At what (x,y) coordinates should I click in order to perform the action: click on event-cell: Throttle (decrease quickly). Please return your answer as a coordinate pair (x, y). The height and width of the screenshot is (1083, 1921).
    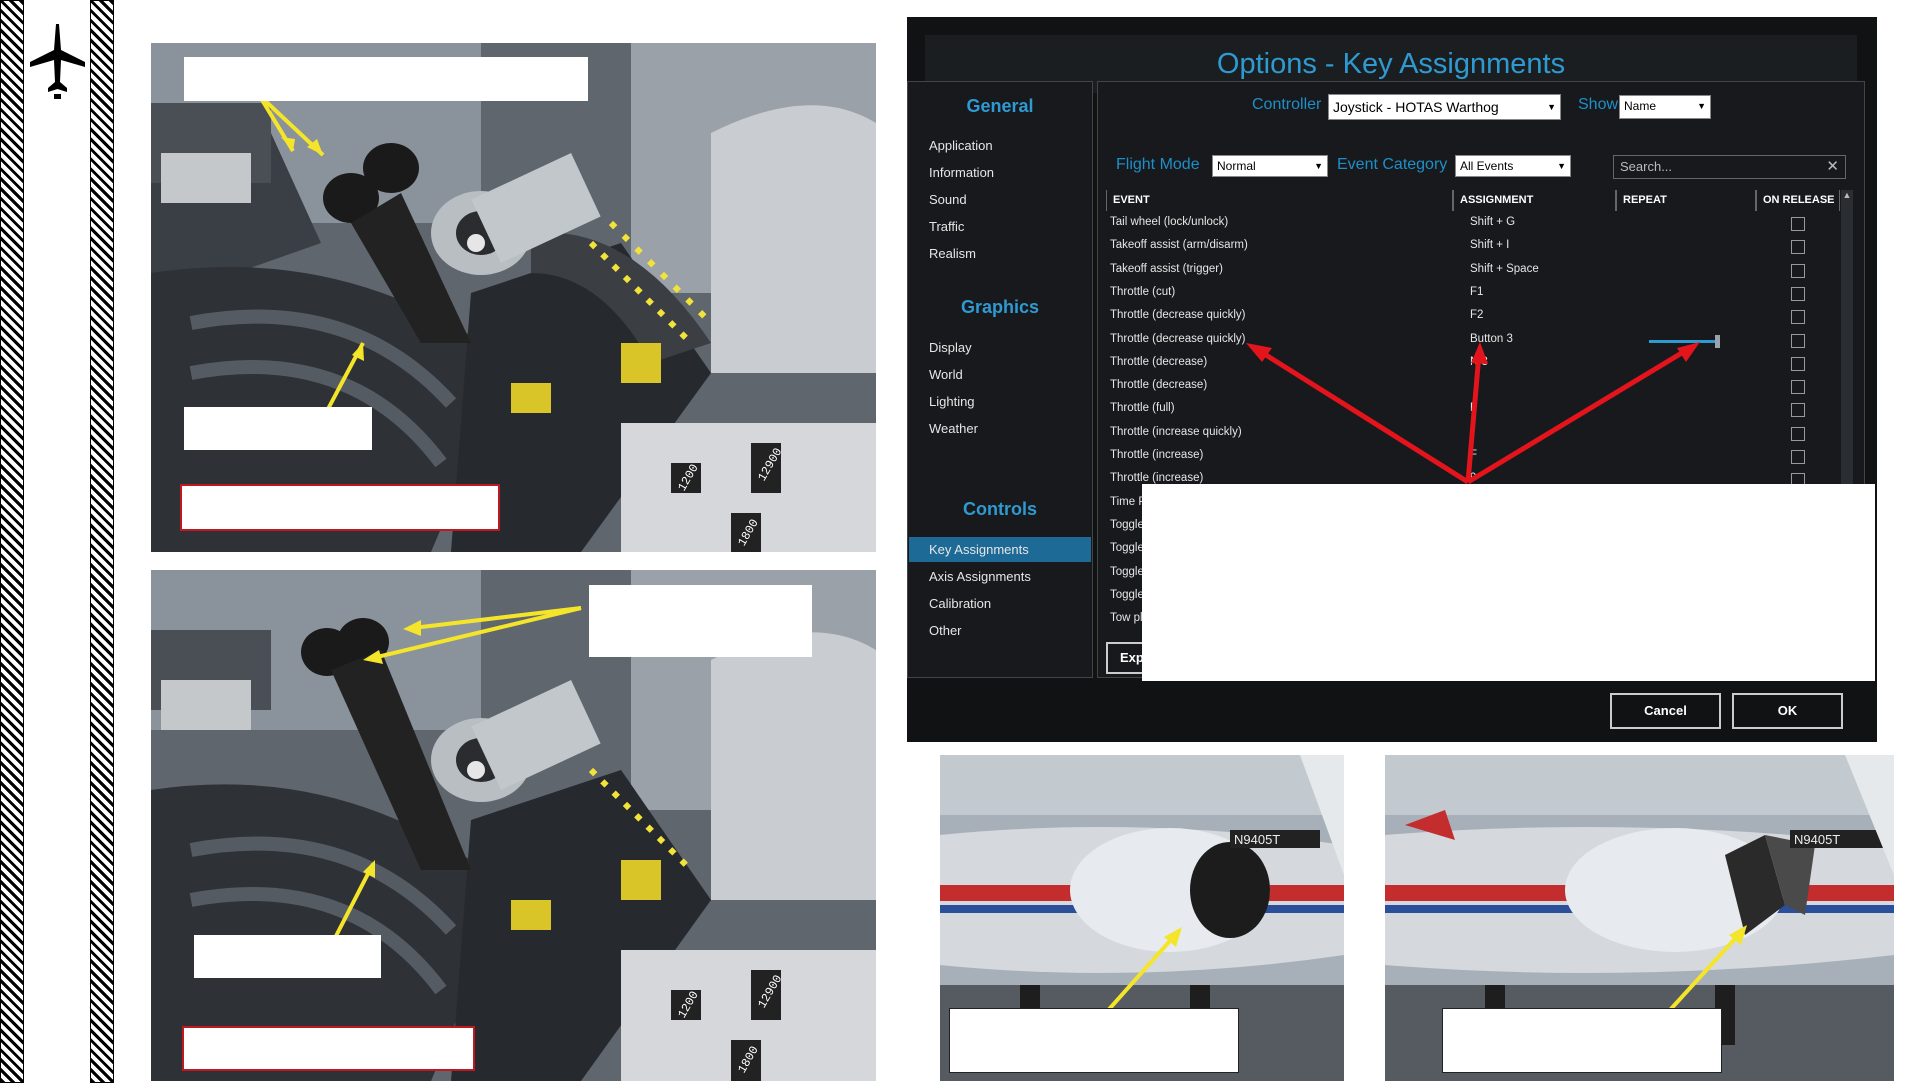
    Looking at the image, I should click on (1178, 315).